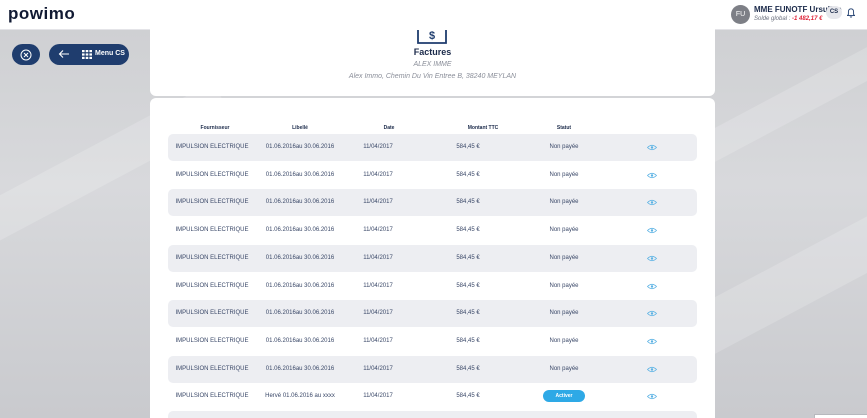 The height and width of the screenshot is (418, 867). What do you see at coordinates (432, 52) in the screenshot?
I see `page-title: Factures` at bounding box center [432, 52].